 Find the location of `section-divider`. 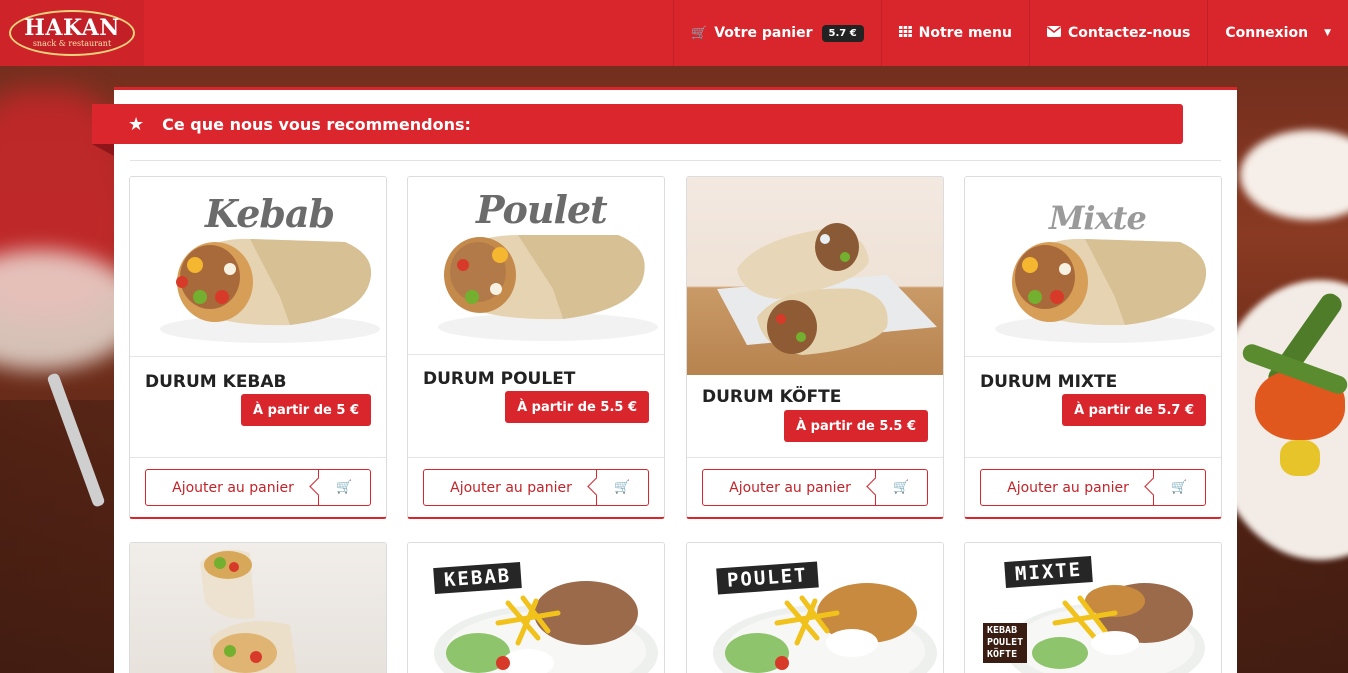

section-divider is located at coordinates (675, 160).